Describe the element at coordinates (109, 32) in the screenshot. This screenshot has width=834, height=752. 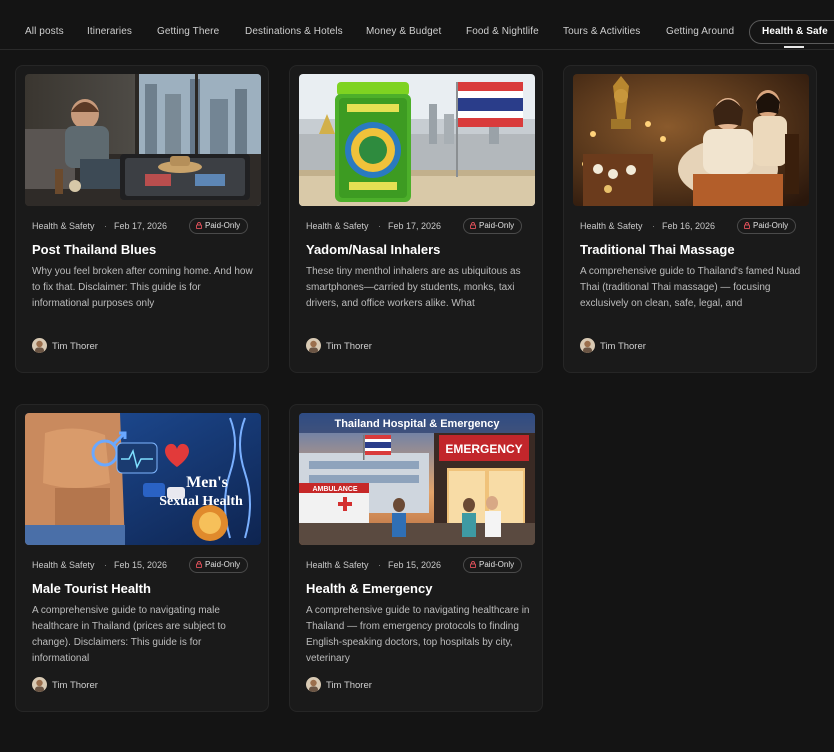
I see `tab-itineraries: Itineraries` at that location.